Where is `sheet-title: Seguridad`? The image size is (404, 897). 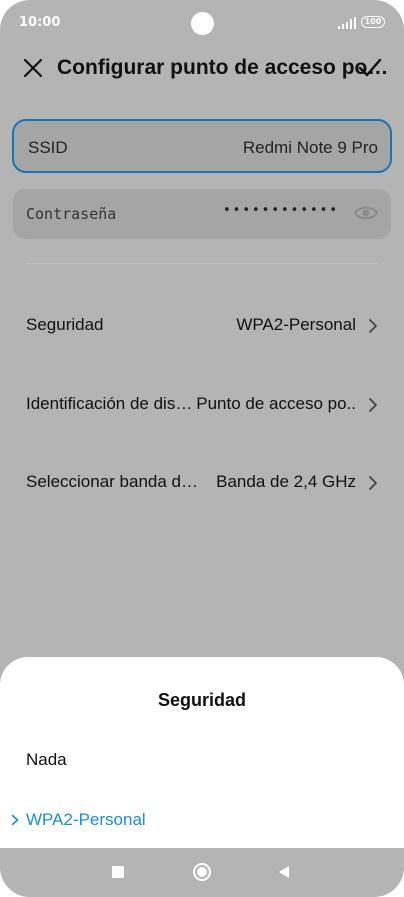
sheet-title: Seguridad is located at coordinates (201, 700).